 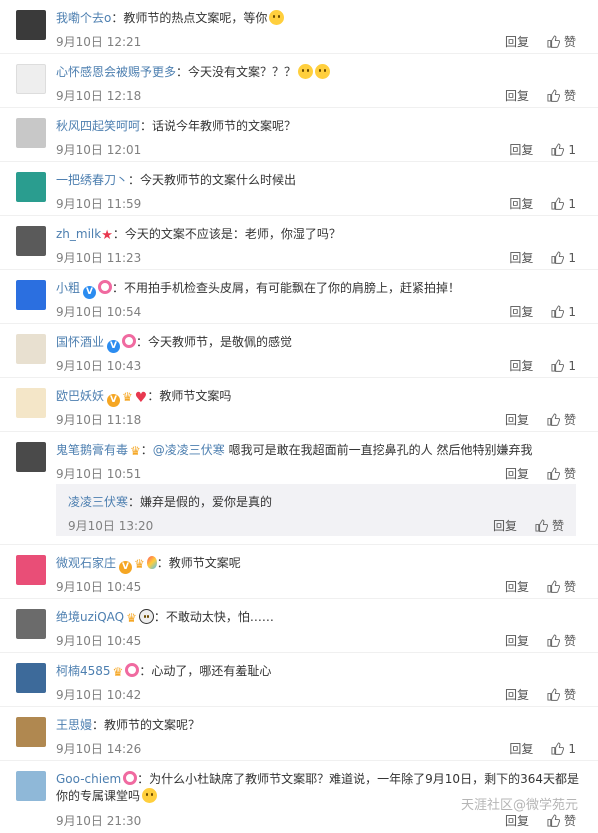 I want to click on user-name: 微观石家庄, so click(x=86, y=563).